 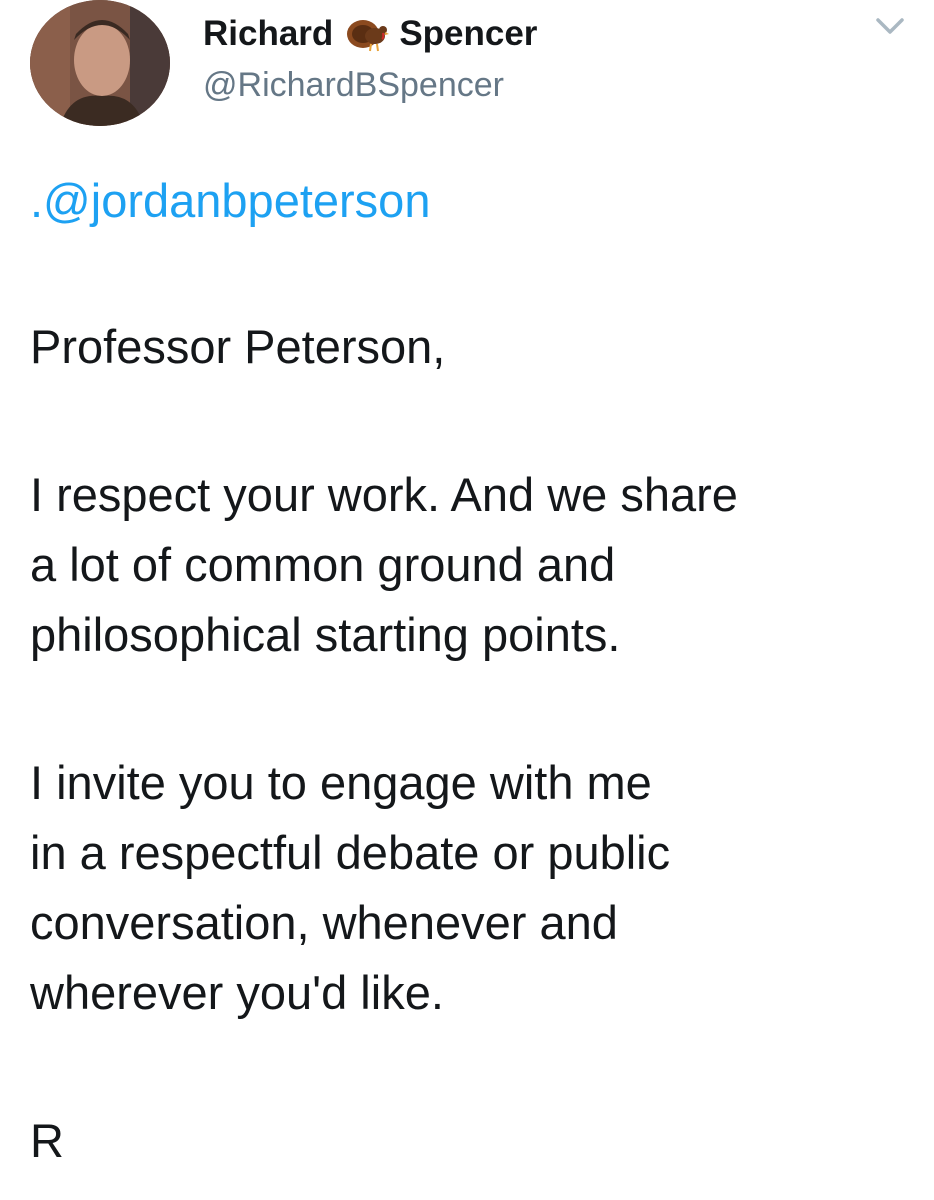 What do you see at coordinates (341, 782) in the screenshot?
I see `paragraph-line: I invite you to engage with me` at bounding box center [341, 782].